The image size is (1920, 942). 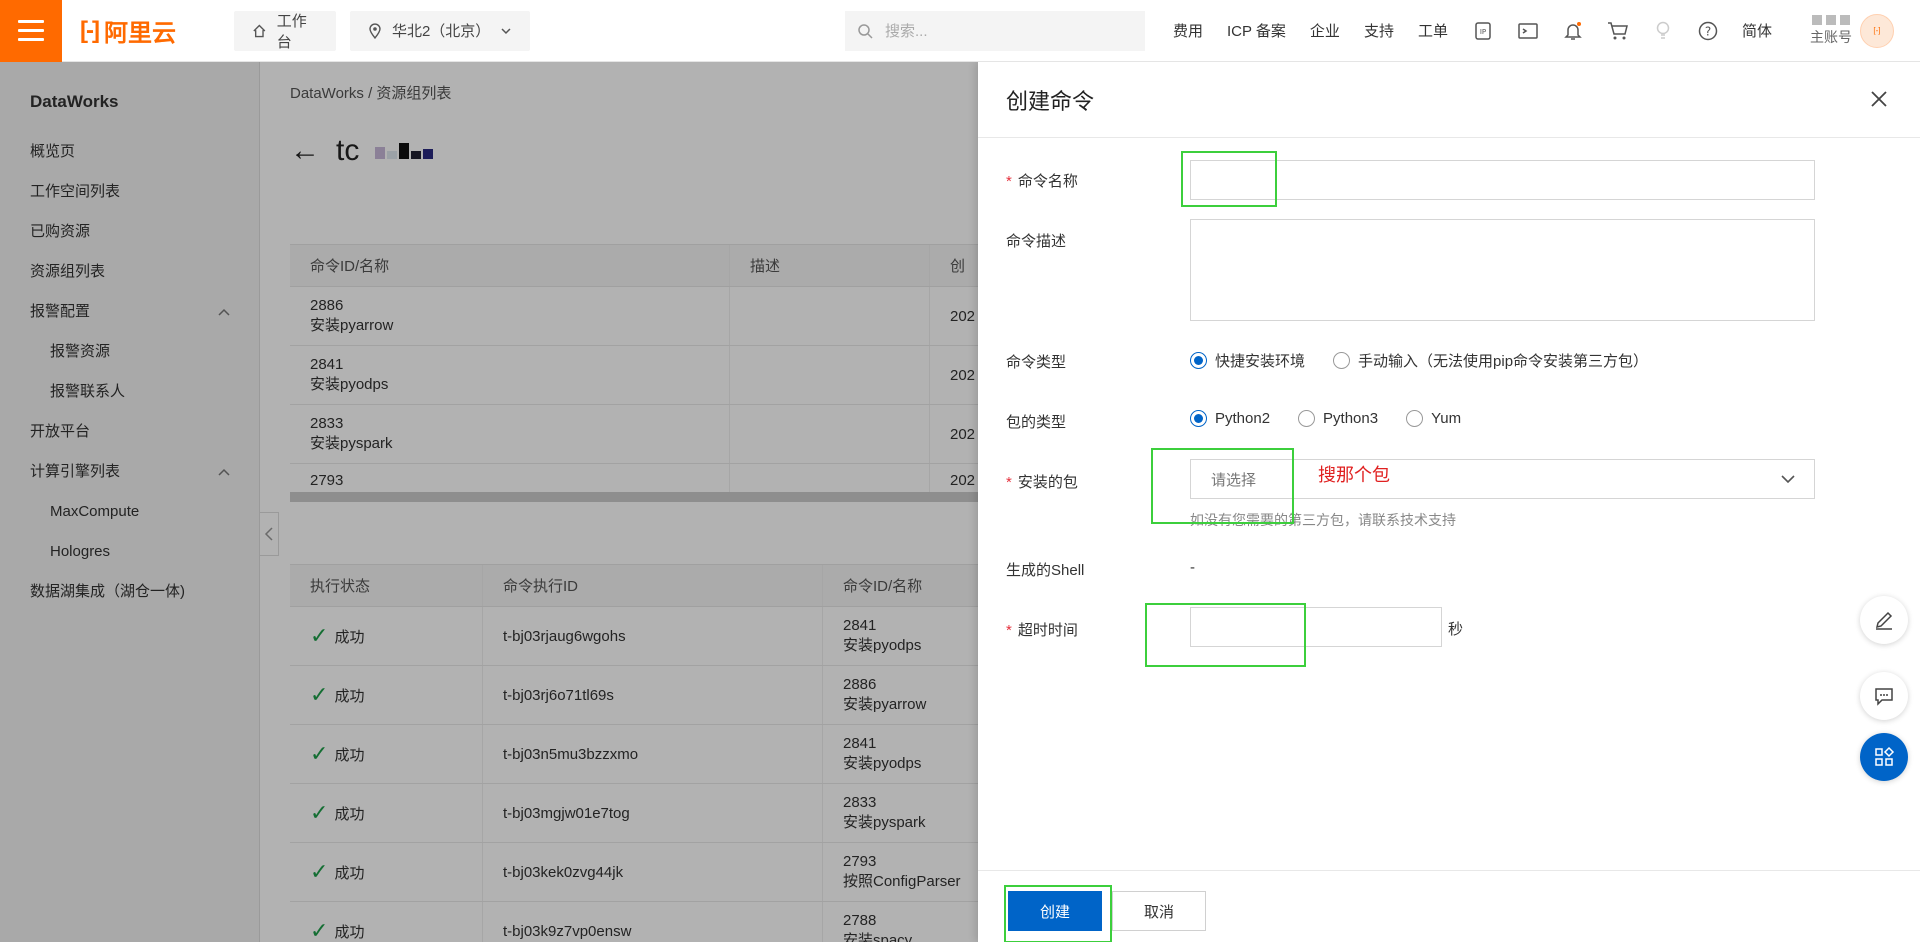 I want to click on home-icon, so click(x=259, y=30).